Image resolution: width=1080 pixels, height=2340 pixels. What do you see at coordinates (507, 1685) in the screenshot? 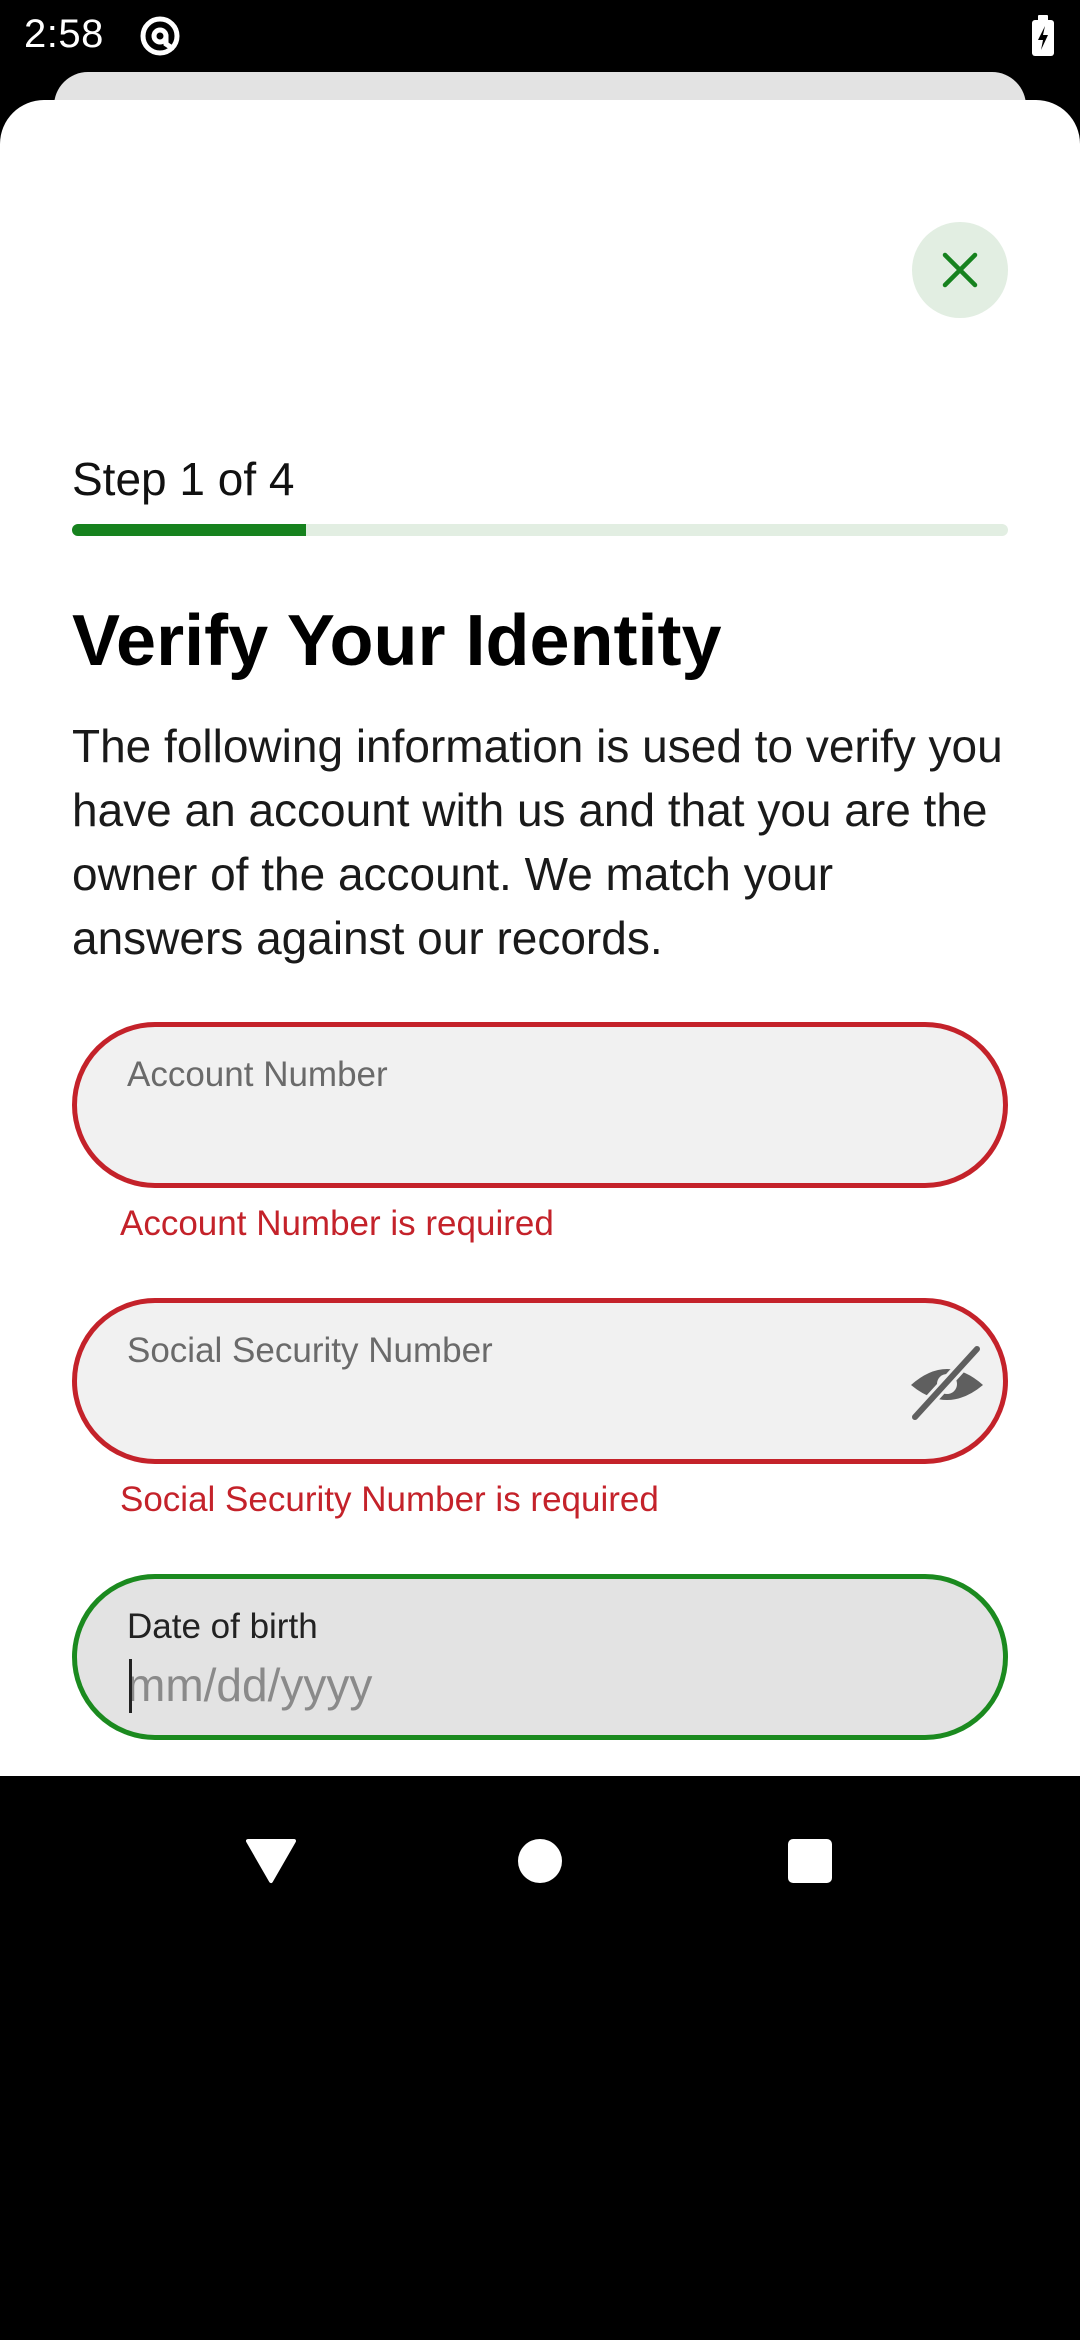
I see `dob-input` at bounding box center [507, 1685].